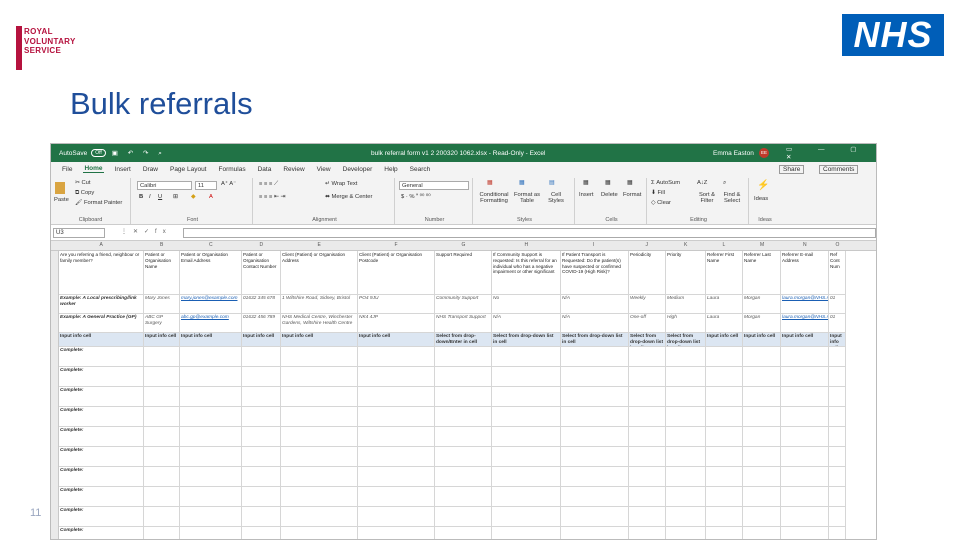 The width and height of the screenshot is (960, 540). Describe the element at coordinates (164, 185) in the screenshot. I see `font-name-select: Calibri` at that location.